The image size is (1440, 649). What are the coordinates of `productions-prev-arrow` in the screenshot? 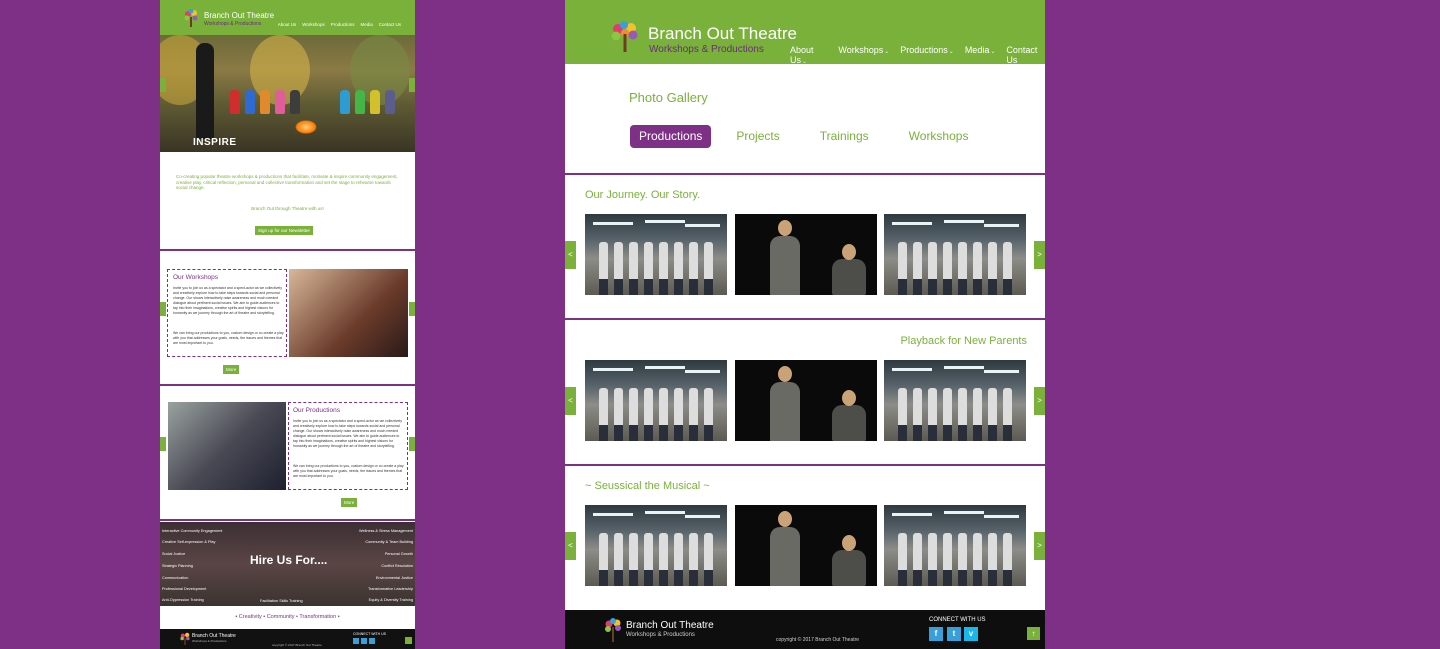 It's located at (163, 444).